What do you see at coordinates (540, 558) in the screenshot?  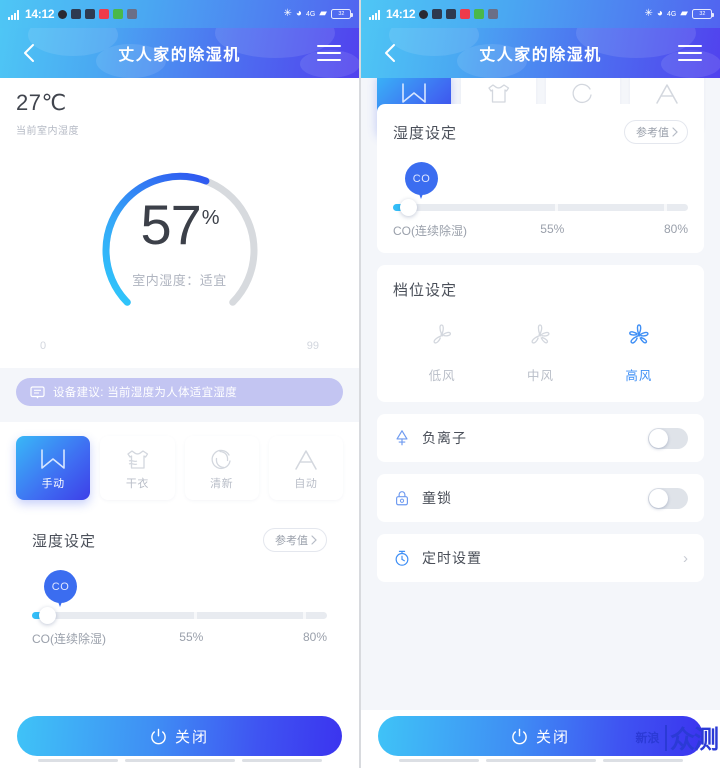 I see `row-timer-setting: 定时设置 ›` at bounding box center [540, 558].